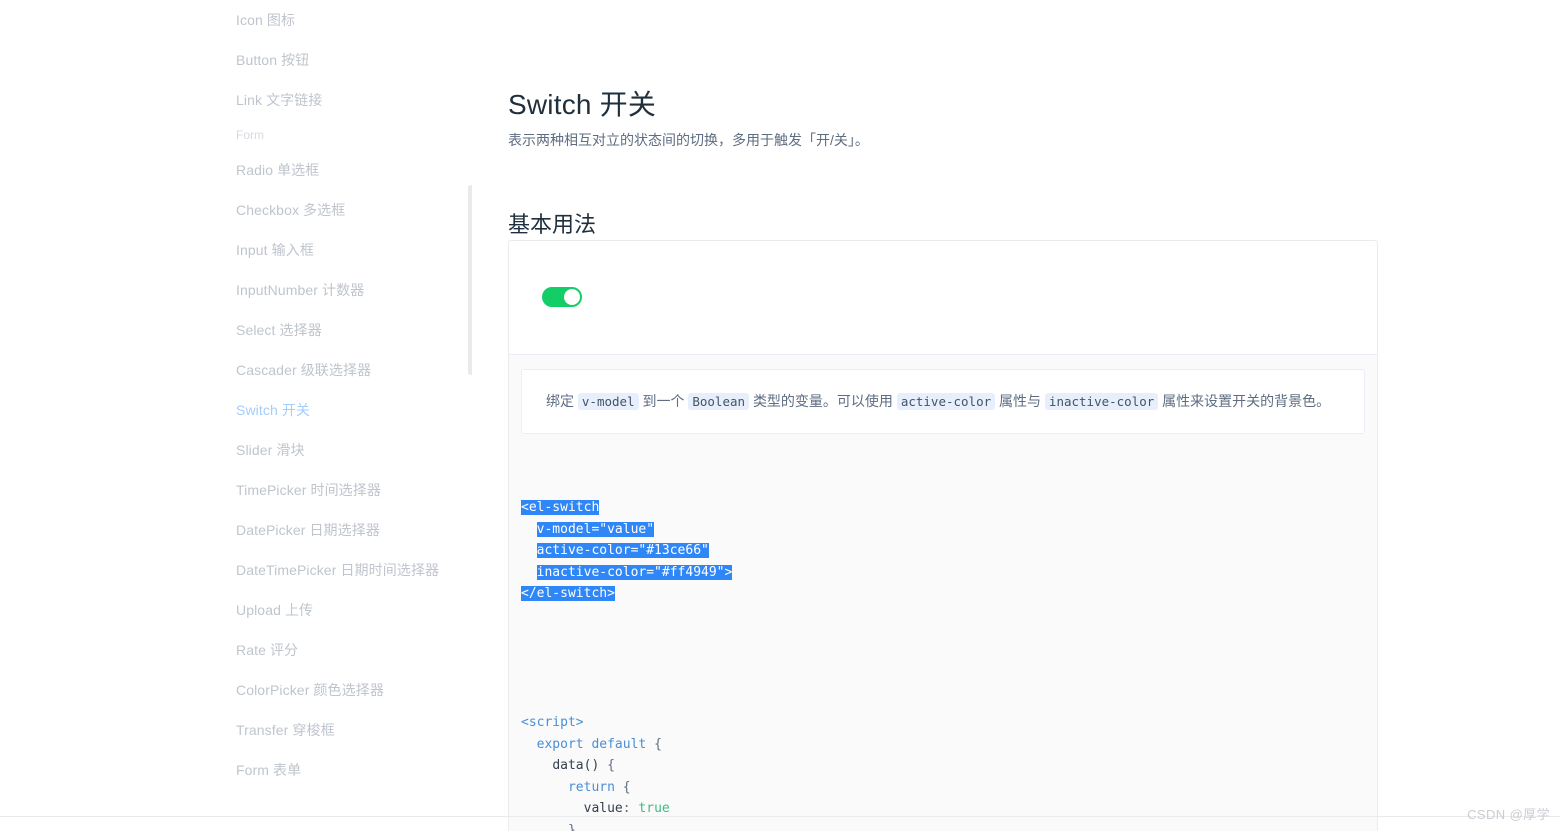 The height and width of the screenshot is (831, 1560). Describe the element at coordinates (688, 140) in the screenshot. I see `page-description: 表示两种相互对立的状态间的切换，多用于触发「开/关」。` at that location.